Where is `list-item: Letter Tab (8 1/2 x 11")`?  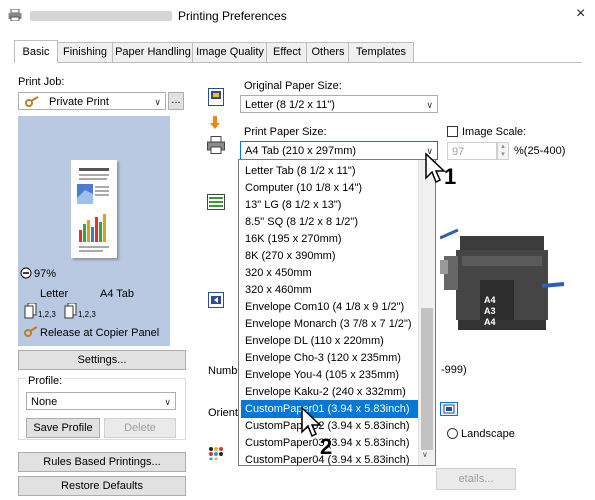 list-item: Letter Tab (8 1/2 x 11") is located at coordinates (330, 171).